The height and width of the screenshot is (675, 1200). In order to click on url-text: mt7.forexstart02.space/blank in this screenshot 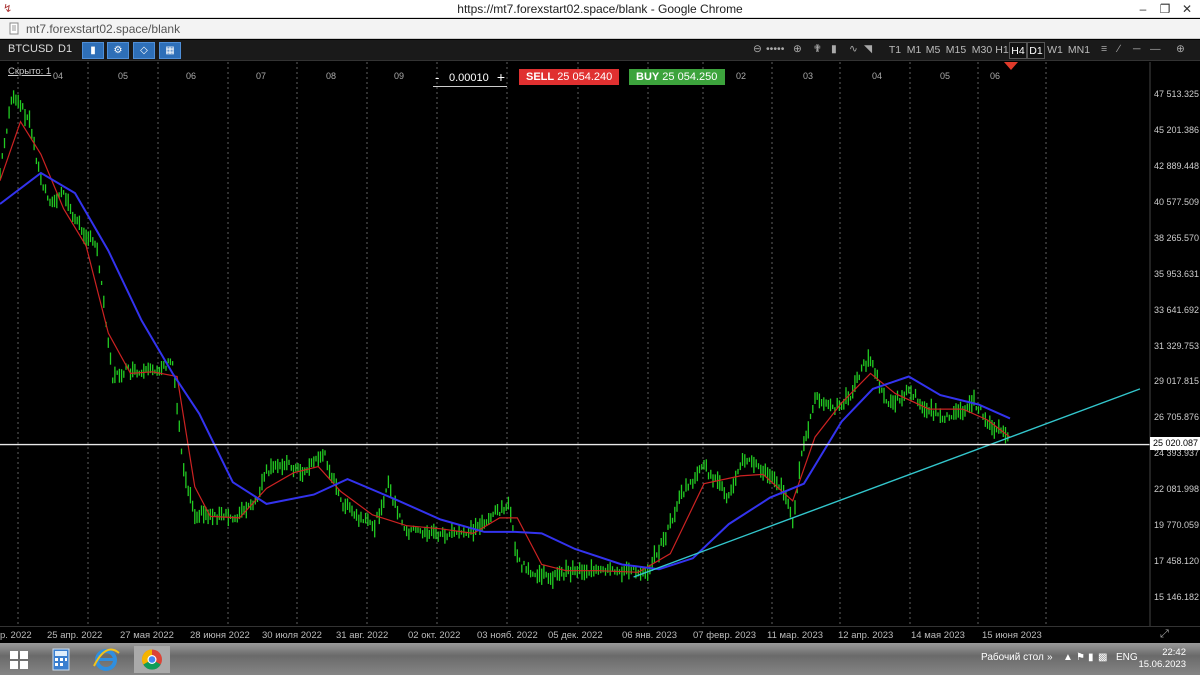, I will do `click(103, 29)`.